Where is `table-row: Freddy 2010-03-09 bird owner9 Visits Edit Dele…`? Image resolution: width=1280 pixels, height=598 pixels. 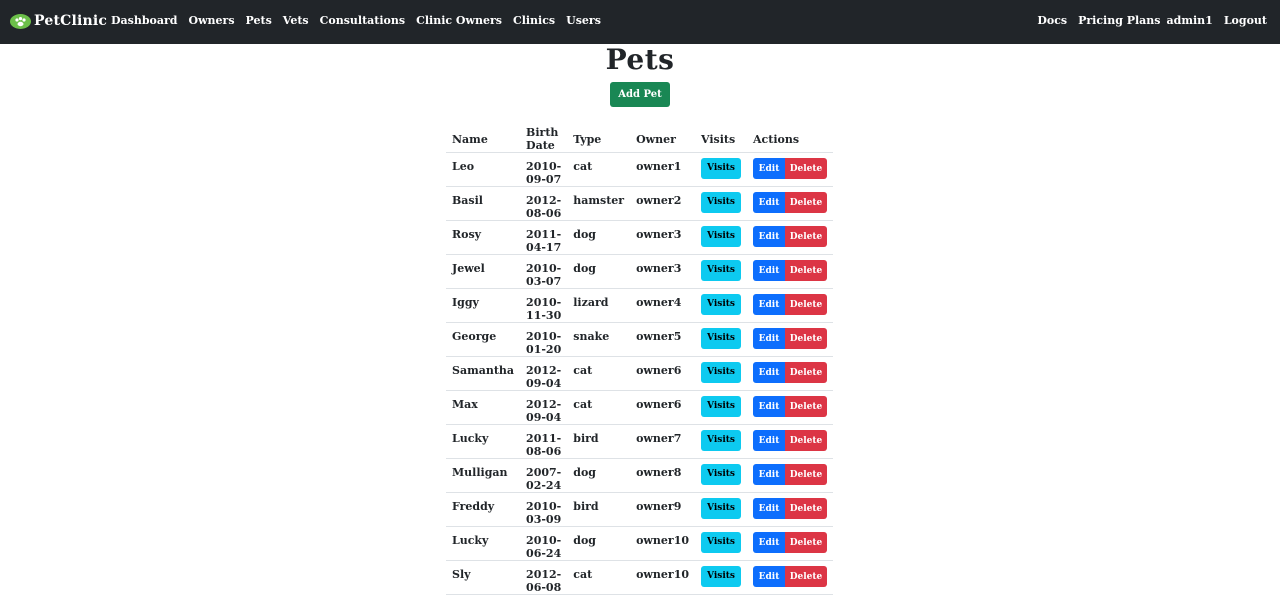
table-row: Freddy 2010-03-09 bird owner9 Visits Edit Dele… is located at coordinates (639, 509).